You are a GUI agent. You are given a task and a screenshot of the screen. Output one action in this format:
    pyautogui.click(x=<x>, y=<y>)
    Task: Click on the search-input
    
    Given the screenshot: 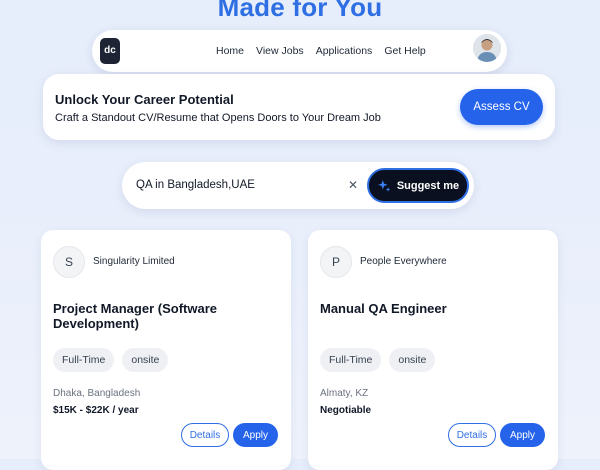 What is the action you would take?
    pyautogui.click(x=236, y=185)
    